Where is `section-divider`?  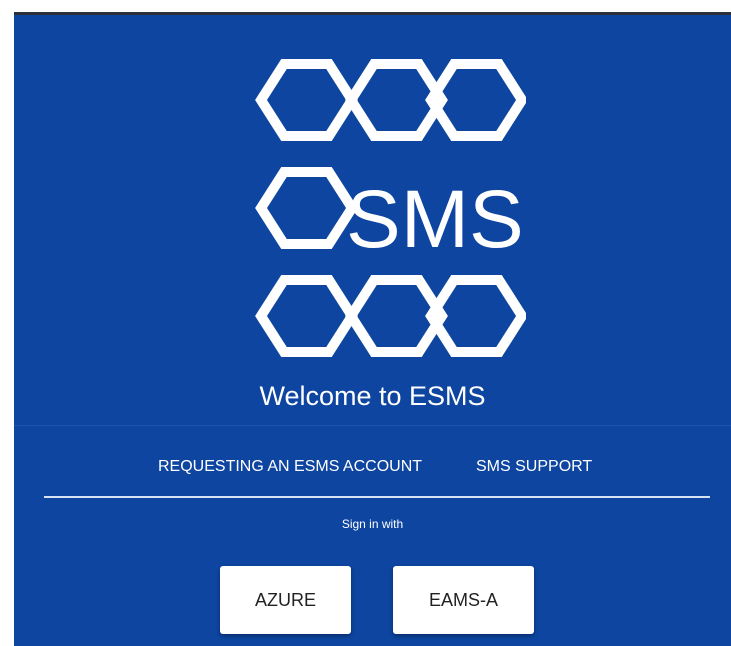 section-divider is located at coordinates (372, 425).